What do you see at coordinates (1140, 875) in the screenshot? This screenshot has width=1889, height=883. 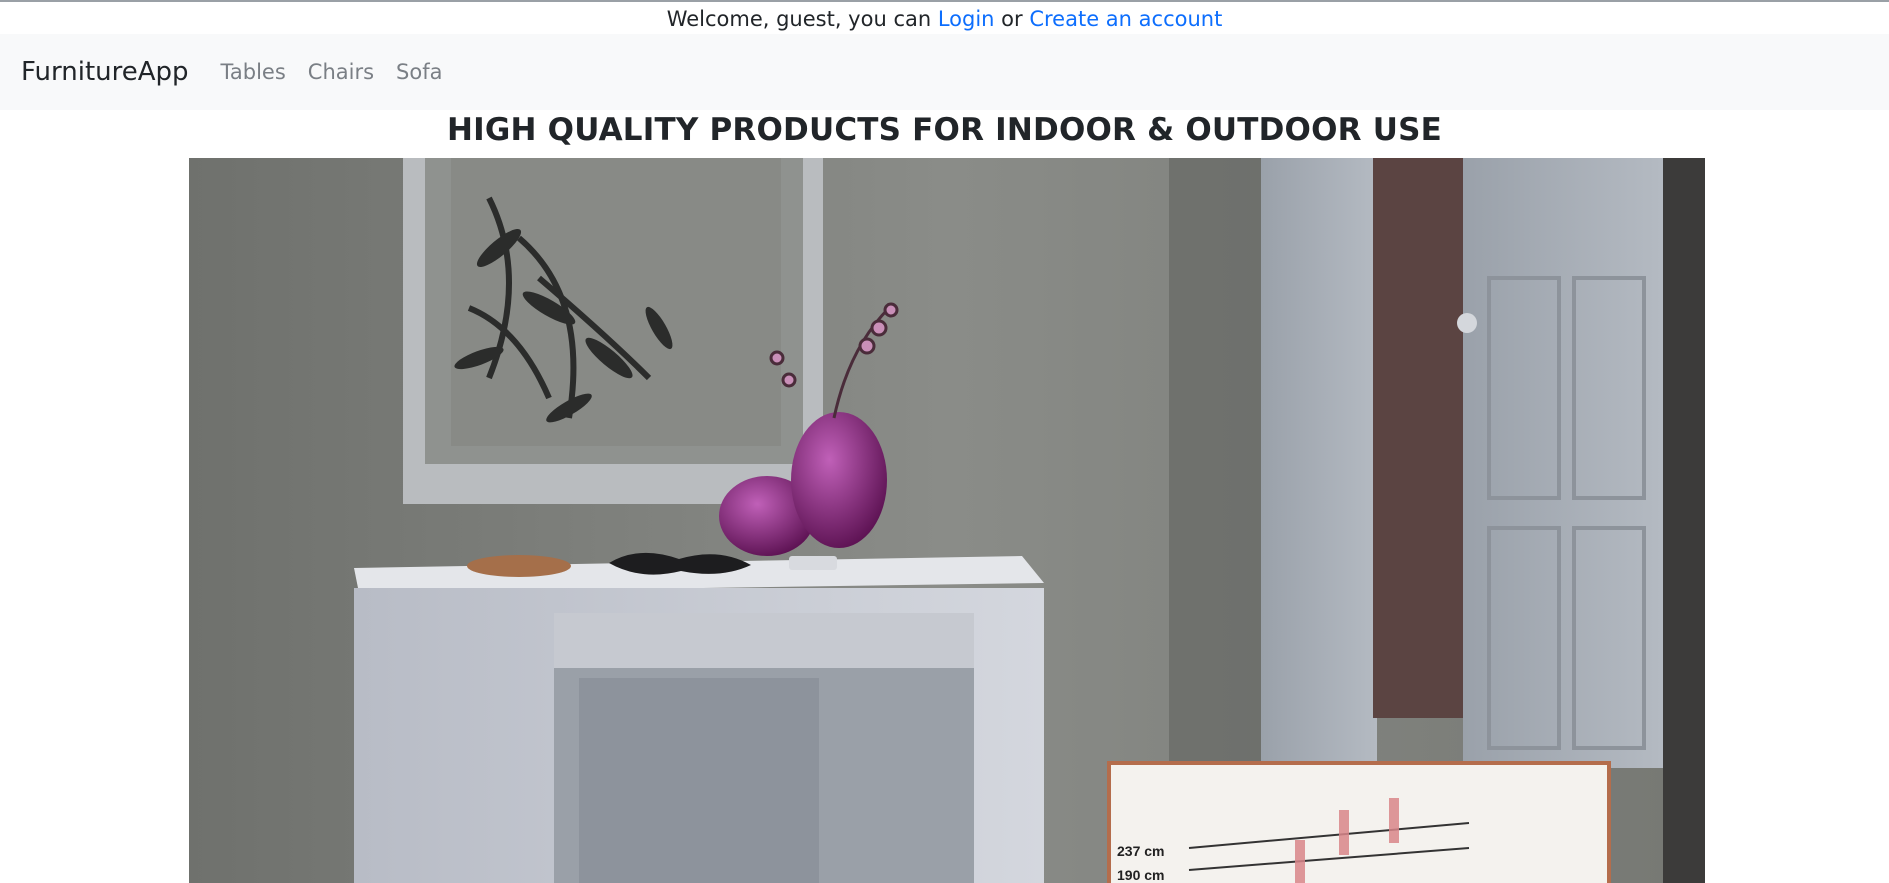 I see `inset-measure-2: 190 cm` at bounding box center [1140, 875].